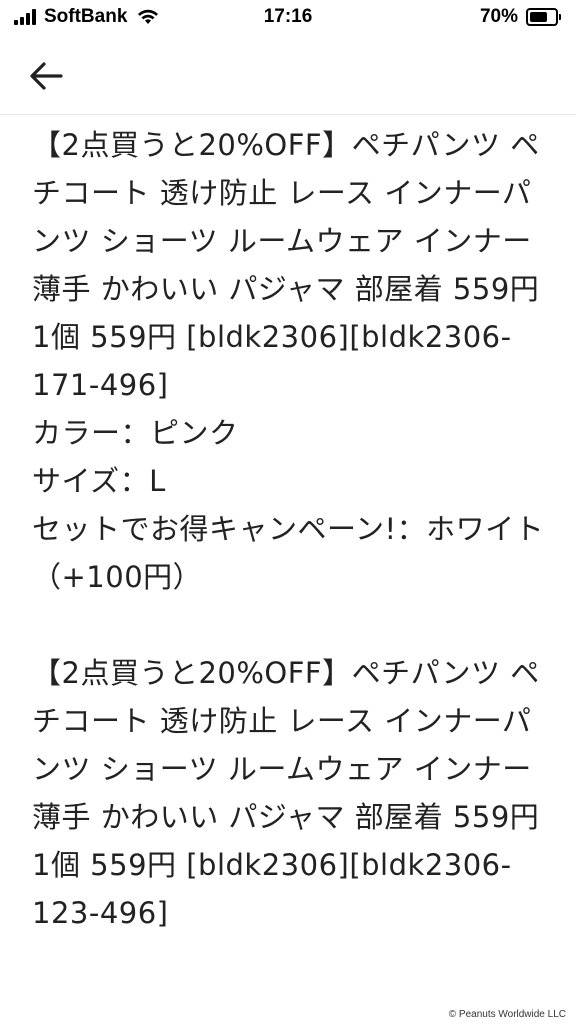  Describe the element at coordinates (498, 16) in the screenshot. I see `battery-percent: 70%` at that location.